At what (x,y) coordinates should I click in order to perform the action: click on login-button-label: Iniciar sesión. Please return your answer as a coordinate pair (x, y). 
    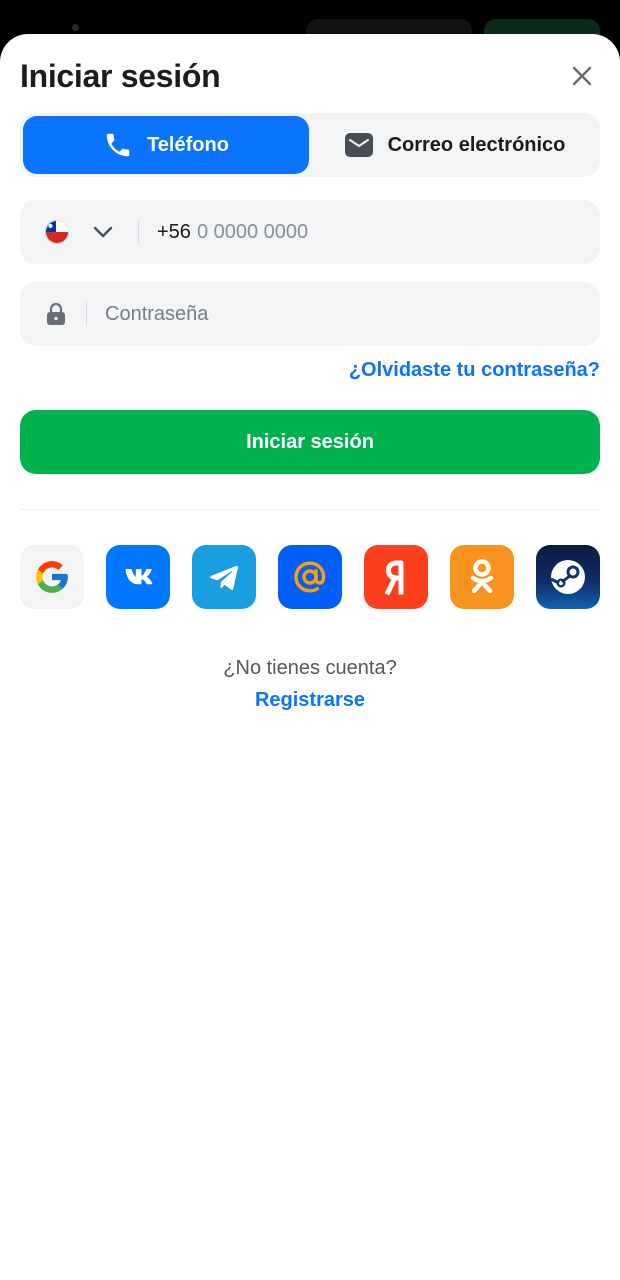
    Looking at the image, I should click on (310, 441).